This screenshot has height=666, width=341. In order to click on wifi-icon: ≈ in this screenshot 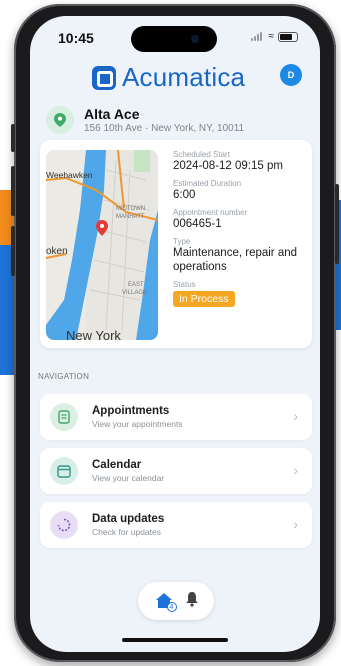, I will do `click(271, 36)`.